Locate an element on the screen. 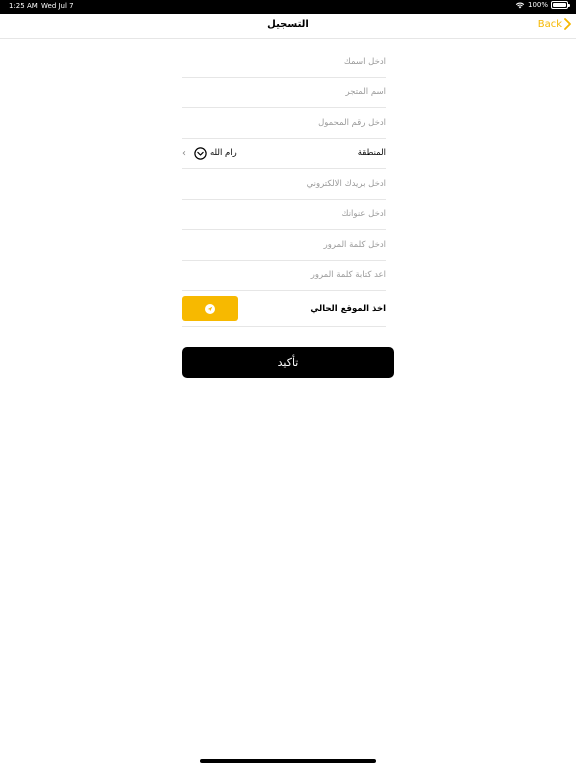  nav-bar: التسجيل Back is located at coordinates (288, 26).